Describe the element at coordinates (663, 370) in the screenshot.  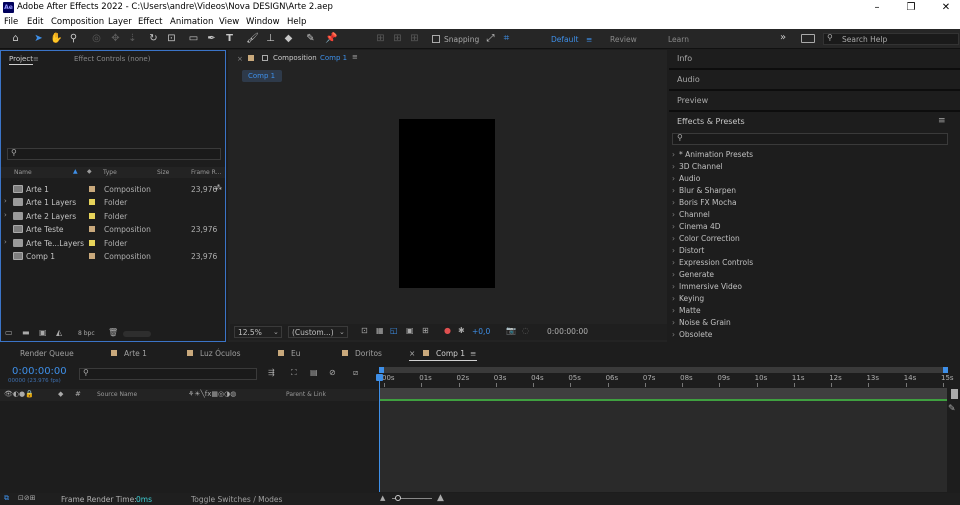
I see `work-area-bar` at that location.